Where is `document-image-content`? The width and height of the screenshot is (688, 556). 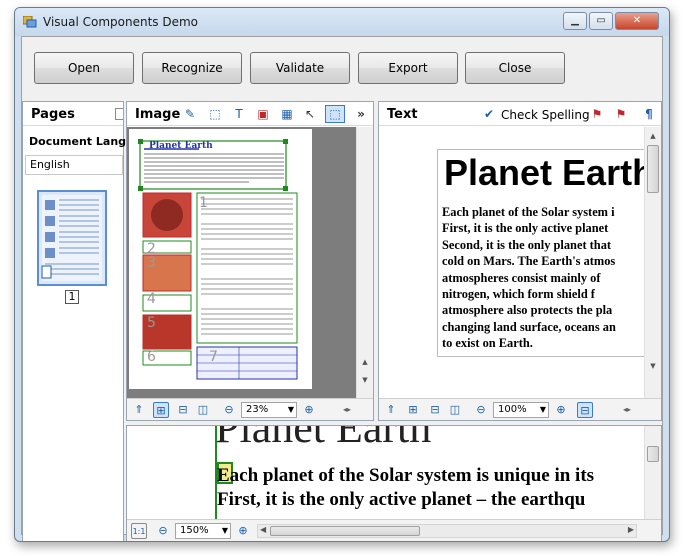
document-image-content is located at coordinates (218, 259).